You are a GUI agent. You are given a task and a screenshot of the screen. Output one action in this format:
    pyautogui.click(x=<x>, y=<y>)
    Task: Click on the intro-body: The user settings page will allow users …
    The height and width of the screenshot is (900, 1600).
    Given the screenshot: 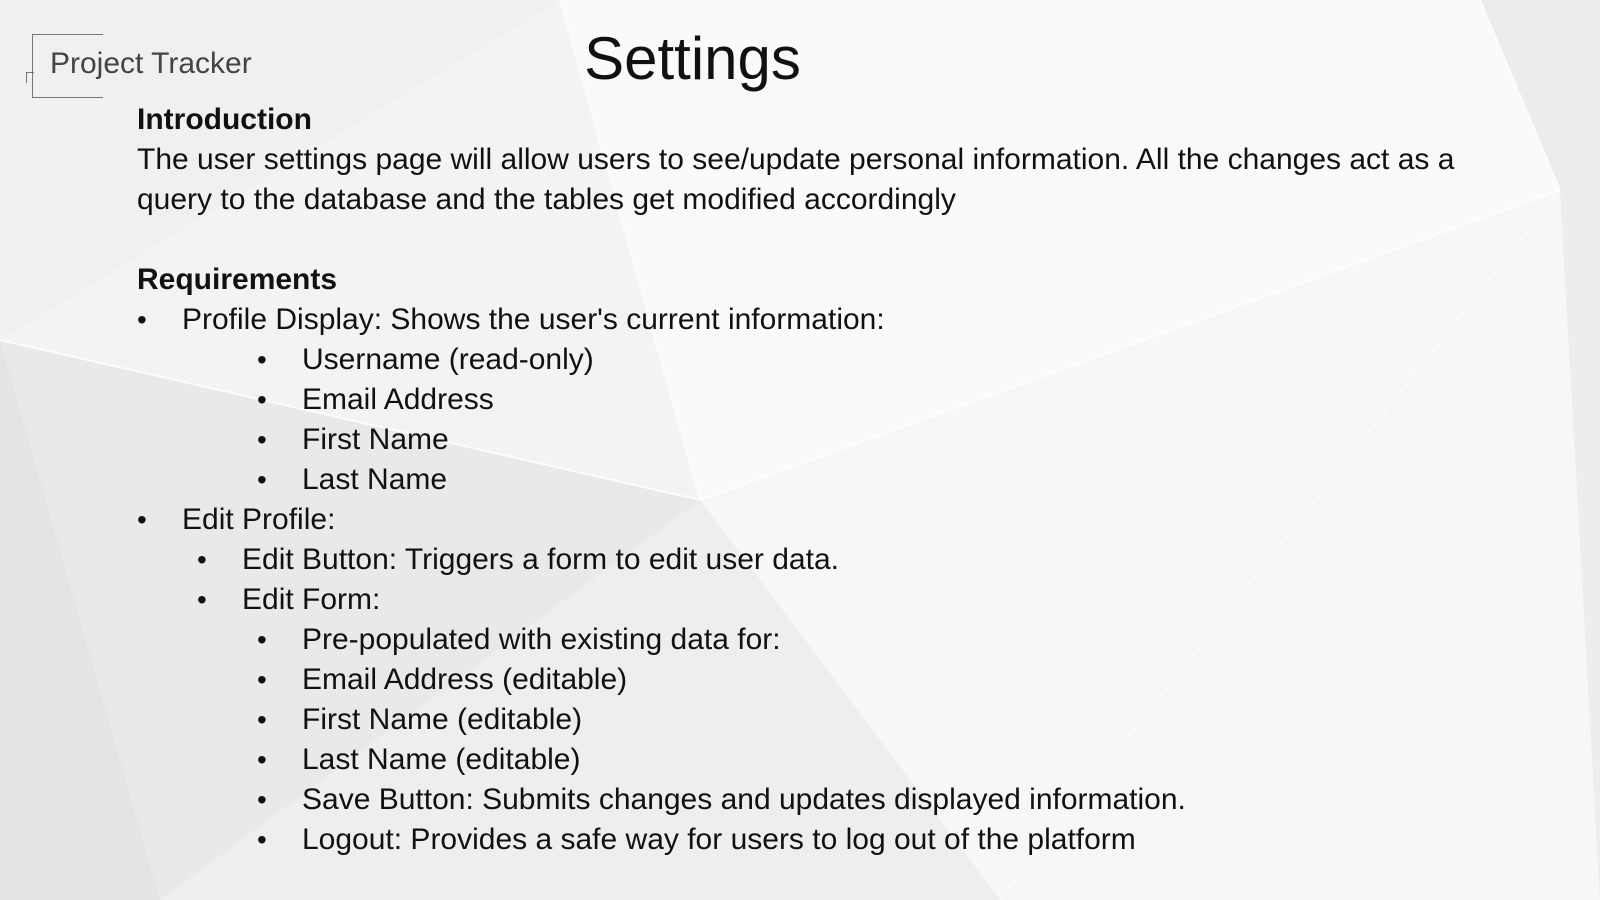 What is the action you would take?
    pyautogui.click(x=796, y=179)
    